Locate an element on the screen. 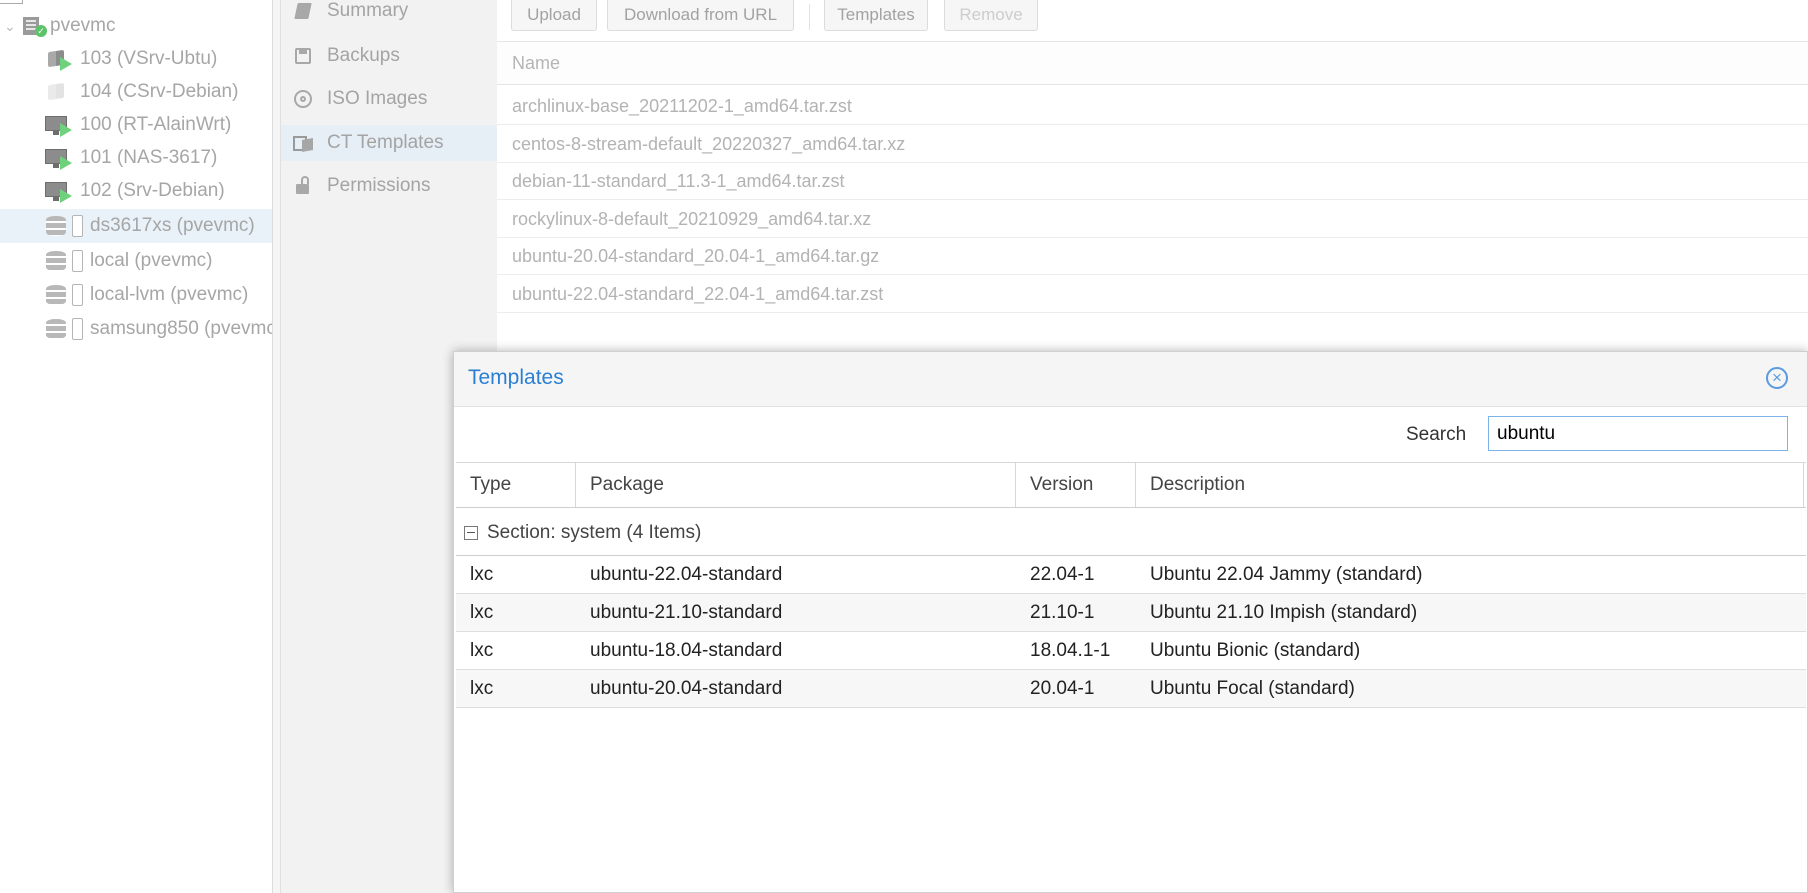 Image resolution: width=1808 pixels, height=893 pixels. tree-item-101: 101 (NAS-3617) is located at coordinates (136, 158).